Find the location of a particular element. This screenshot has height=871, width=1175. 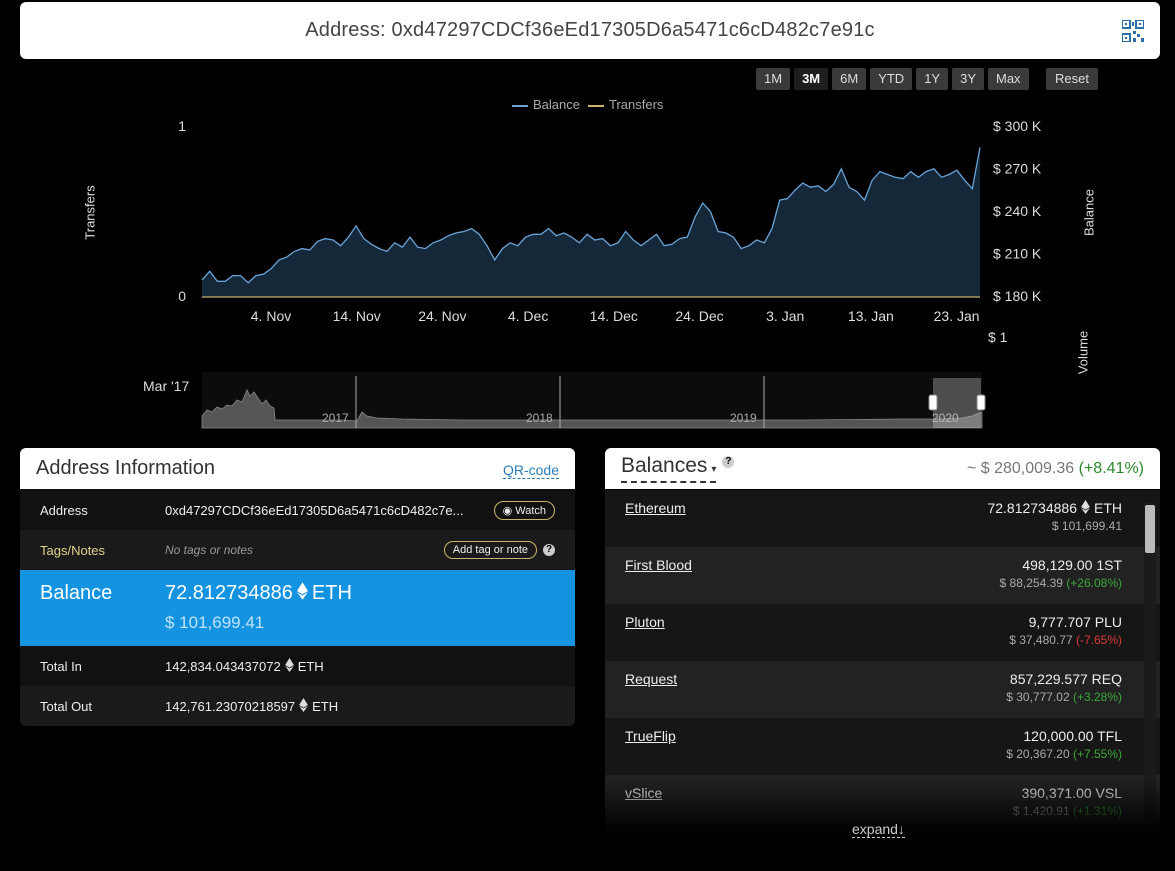

reset-zoom-button: Reset is located at coordinates (1072, 79).